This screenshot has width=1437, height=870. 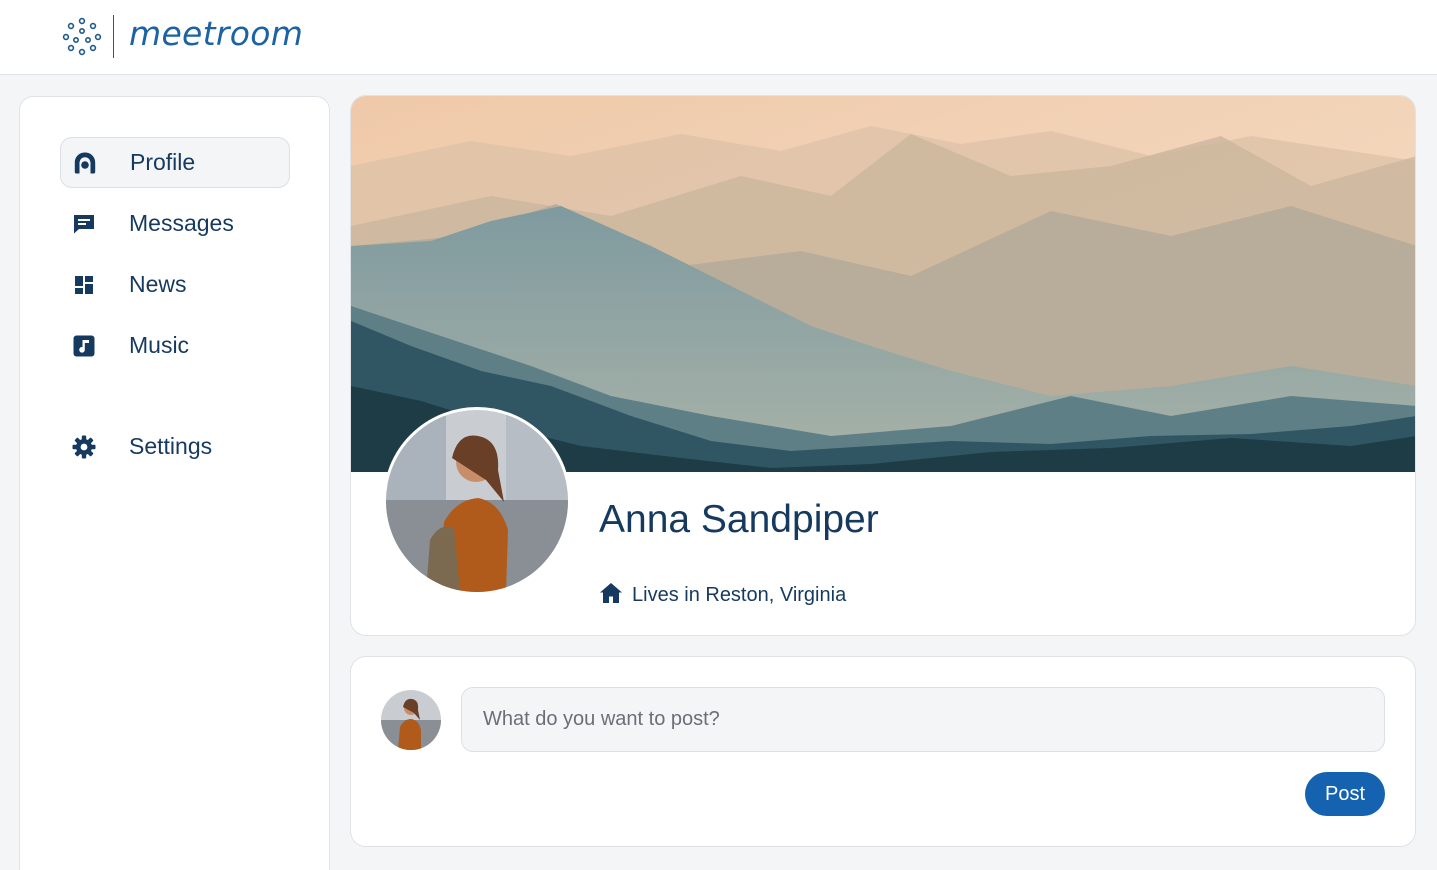 What do you see at coordinates (84, 224) in the screenshot?
I see `message-icon` at bounding box center [84, 224].